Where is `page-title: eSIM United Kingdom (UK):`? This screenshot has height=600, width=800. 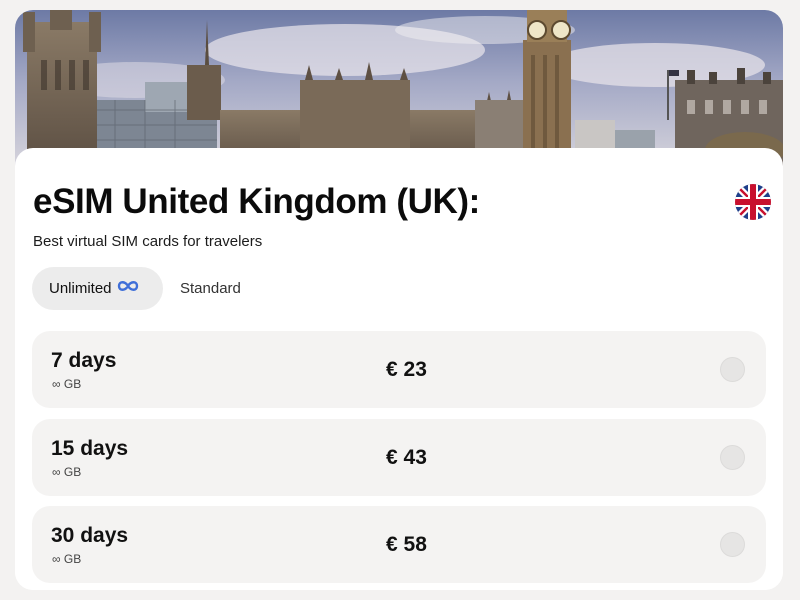
page-title: eSIM United Kingdom (UK): is located at coordinates (256, 201).